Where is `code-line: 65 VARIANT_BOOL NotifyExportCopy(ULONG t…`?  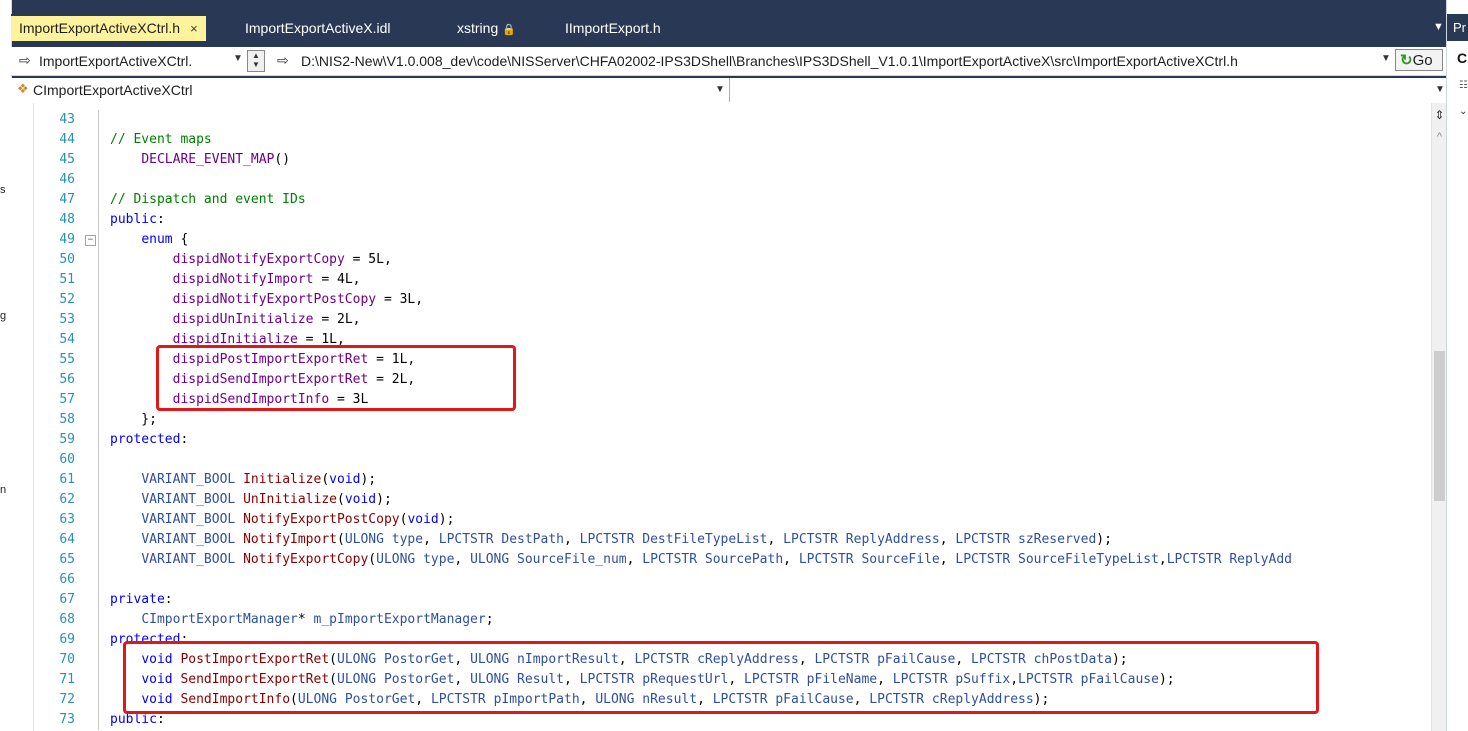
code-line: 65 VARIANT_BOOL NotifyExportCopy(ULONG t… is located at coordinates (728, 560).